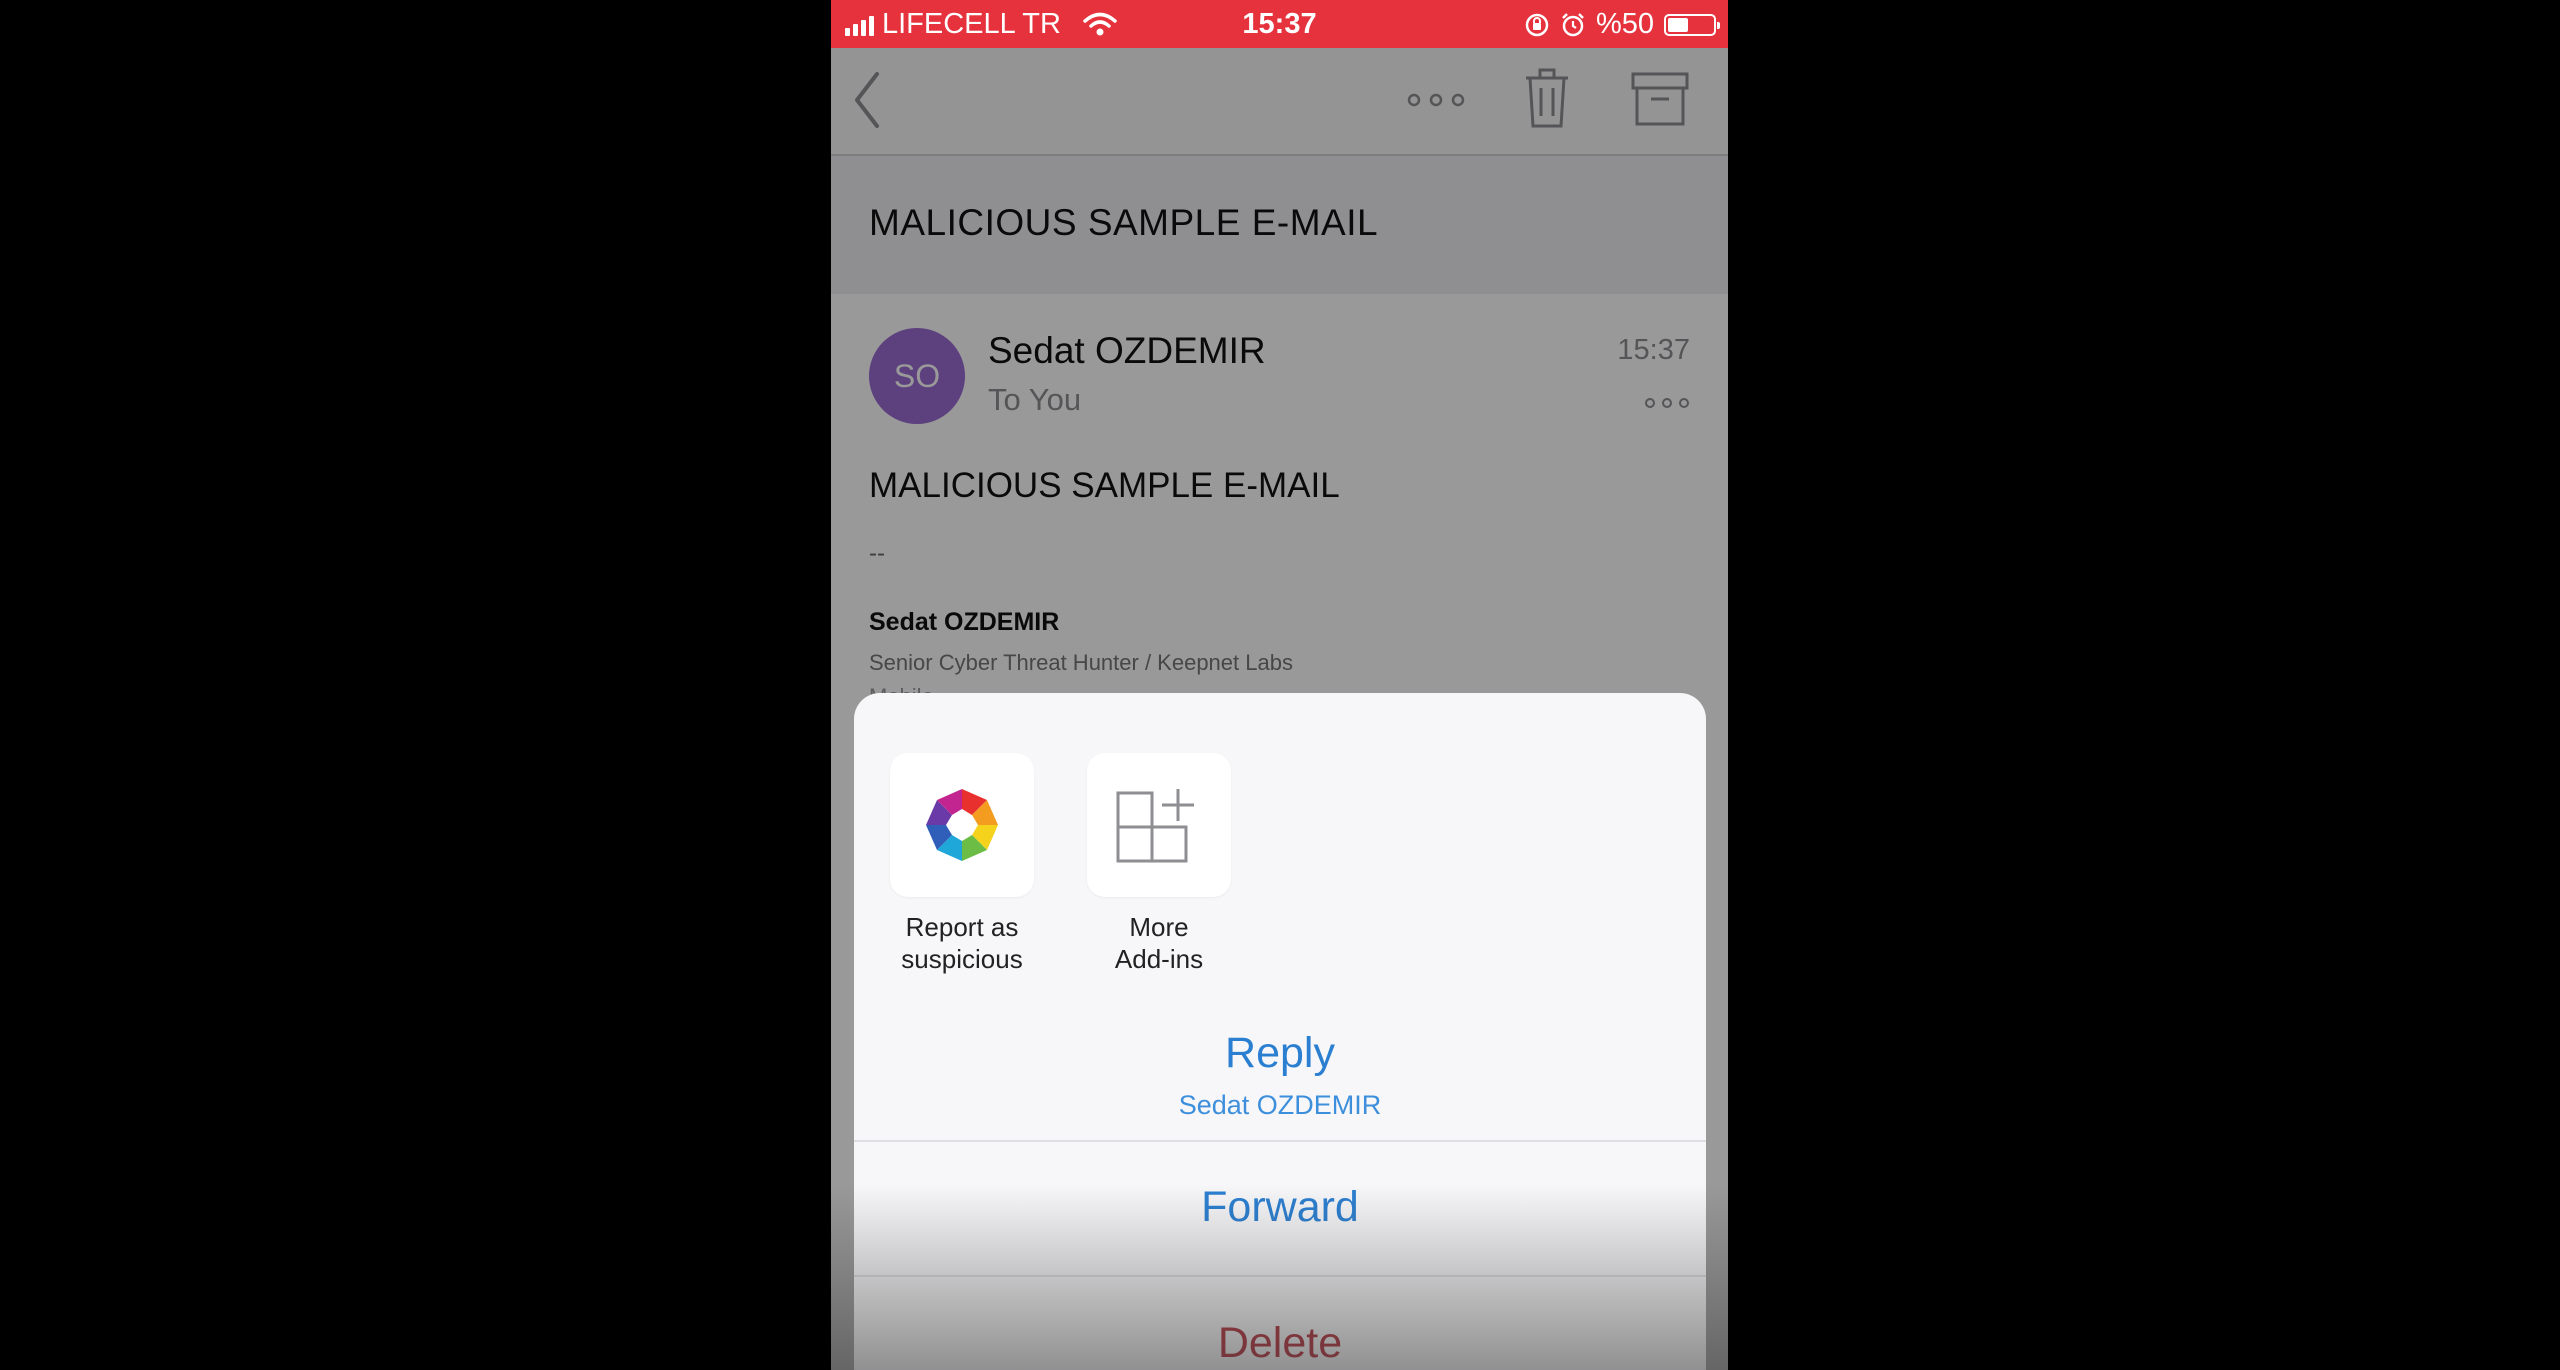 The width and height of the screenshot is (2560, 1370). What do you see at coordinates (962, 943) in the screenshot?
I see `addin-label: Report as suspicious` at bounding box center [962, 943].